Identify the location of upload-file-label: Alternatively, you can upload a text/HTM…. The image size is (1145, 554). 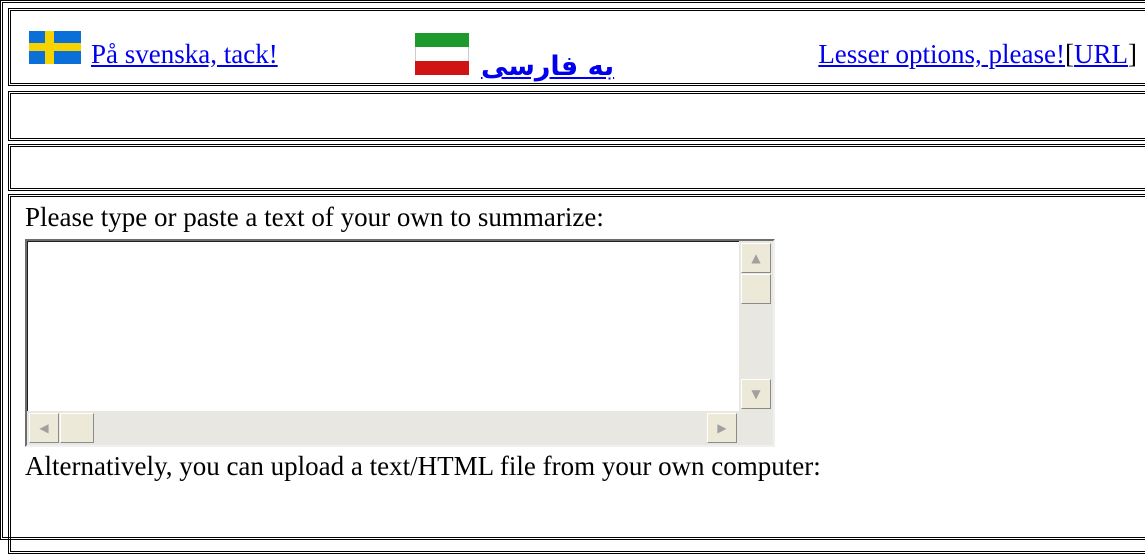
(423, 466).